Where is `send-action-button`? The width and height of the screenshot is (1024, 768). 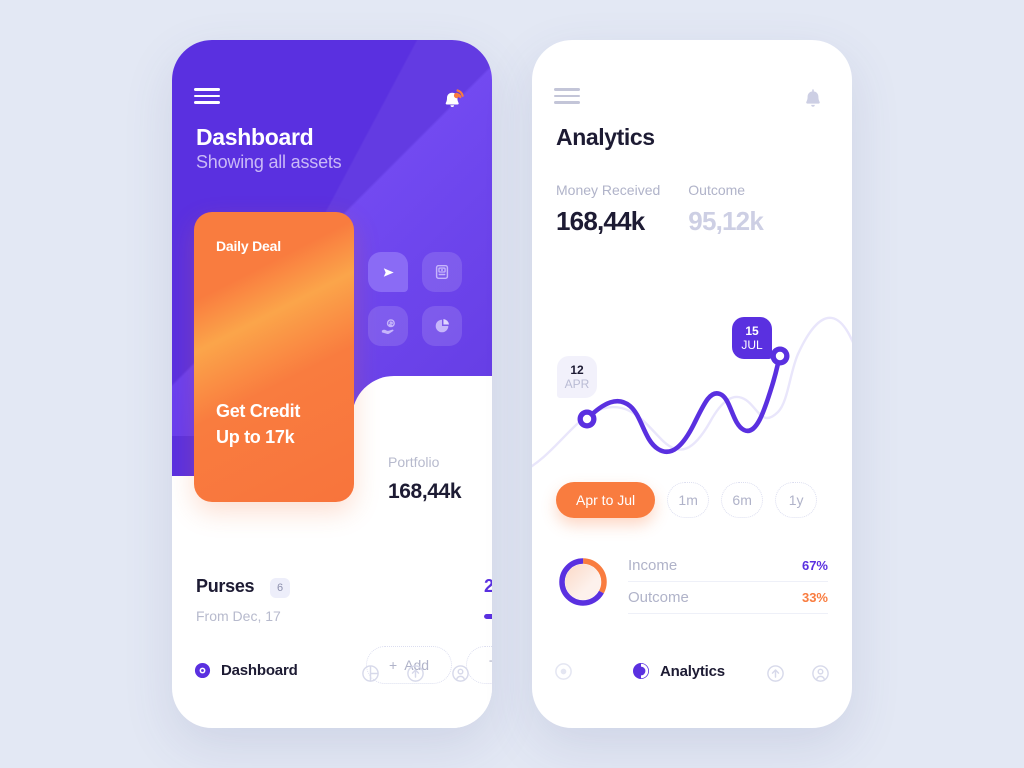
send-action-button is located at coordinates (388, 272).